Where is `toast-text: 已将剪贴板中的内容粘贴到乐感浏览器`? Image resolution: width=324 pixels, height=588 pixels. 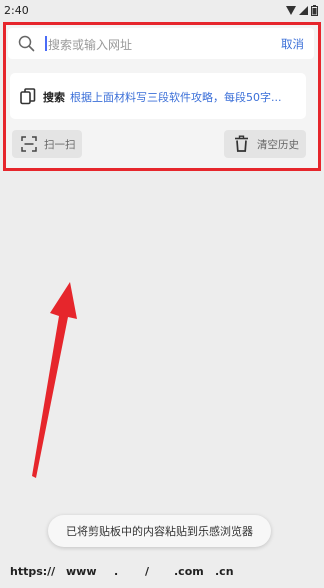 toast-text: 已将剪贴板中的内容粘贴到乐感浏览器 is located at coordinates (159, 531).